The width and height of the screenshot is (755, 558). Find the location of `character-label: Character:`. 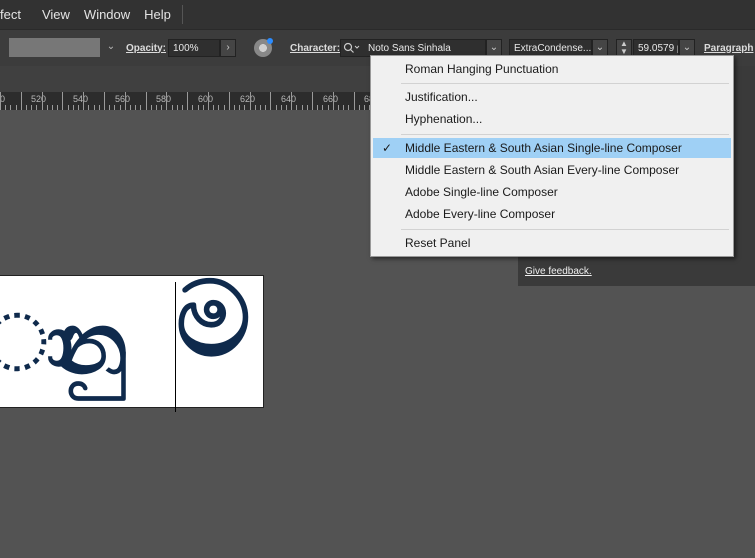

character-label: Character: is located at coordinates (315, 48).